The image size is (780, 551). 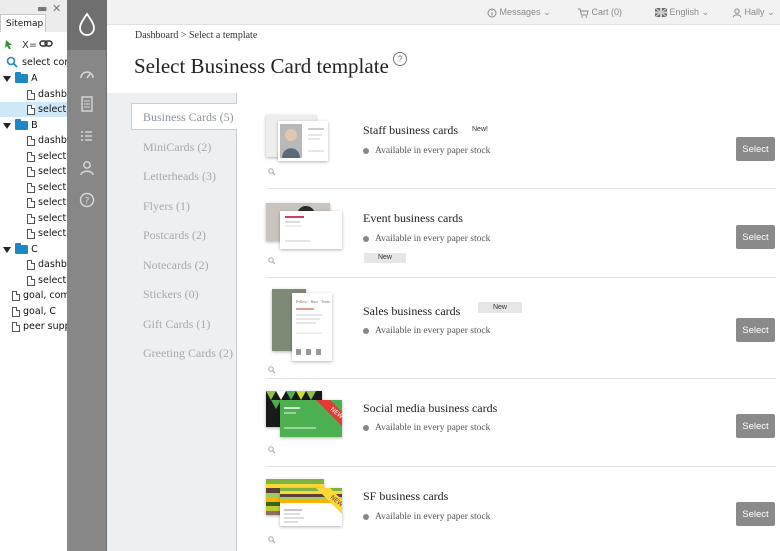 I want to click on template-name: Staff business cards, so click(x=410, y=130).